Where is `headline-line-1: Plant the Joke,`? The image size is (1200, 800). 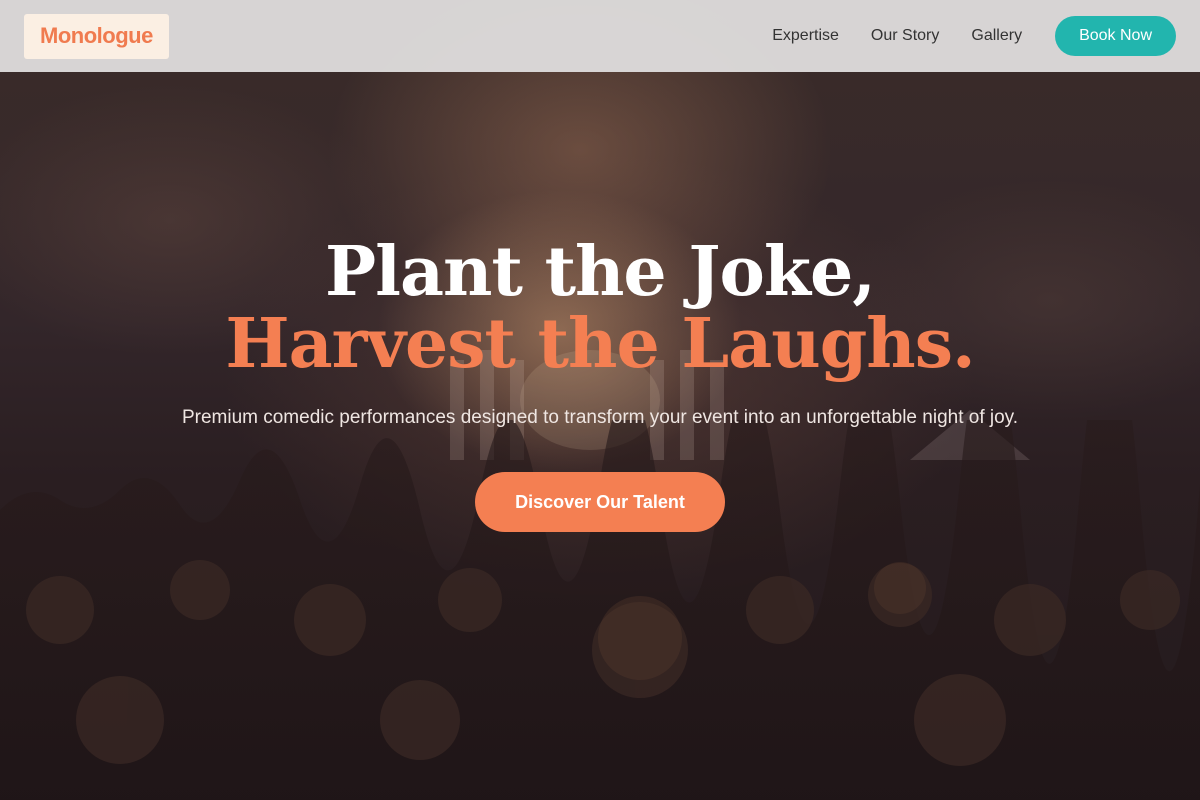 headline-line-1: Plant the Joke, is located at coordinates (600, 272).